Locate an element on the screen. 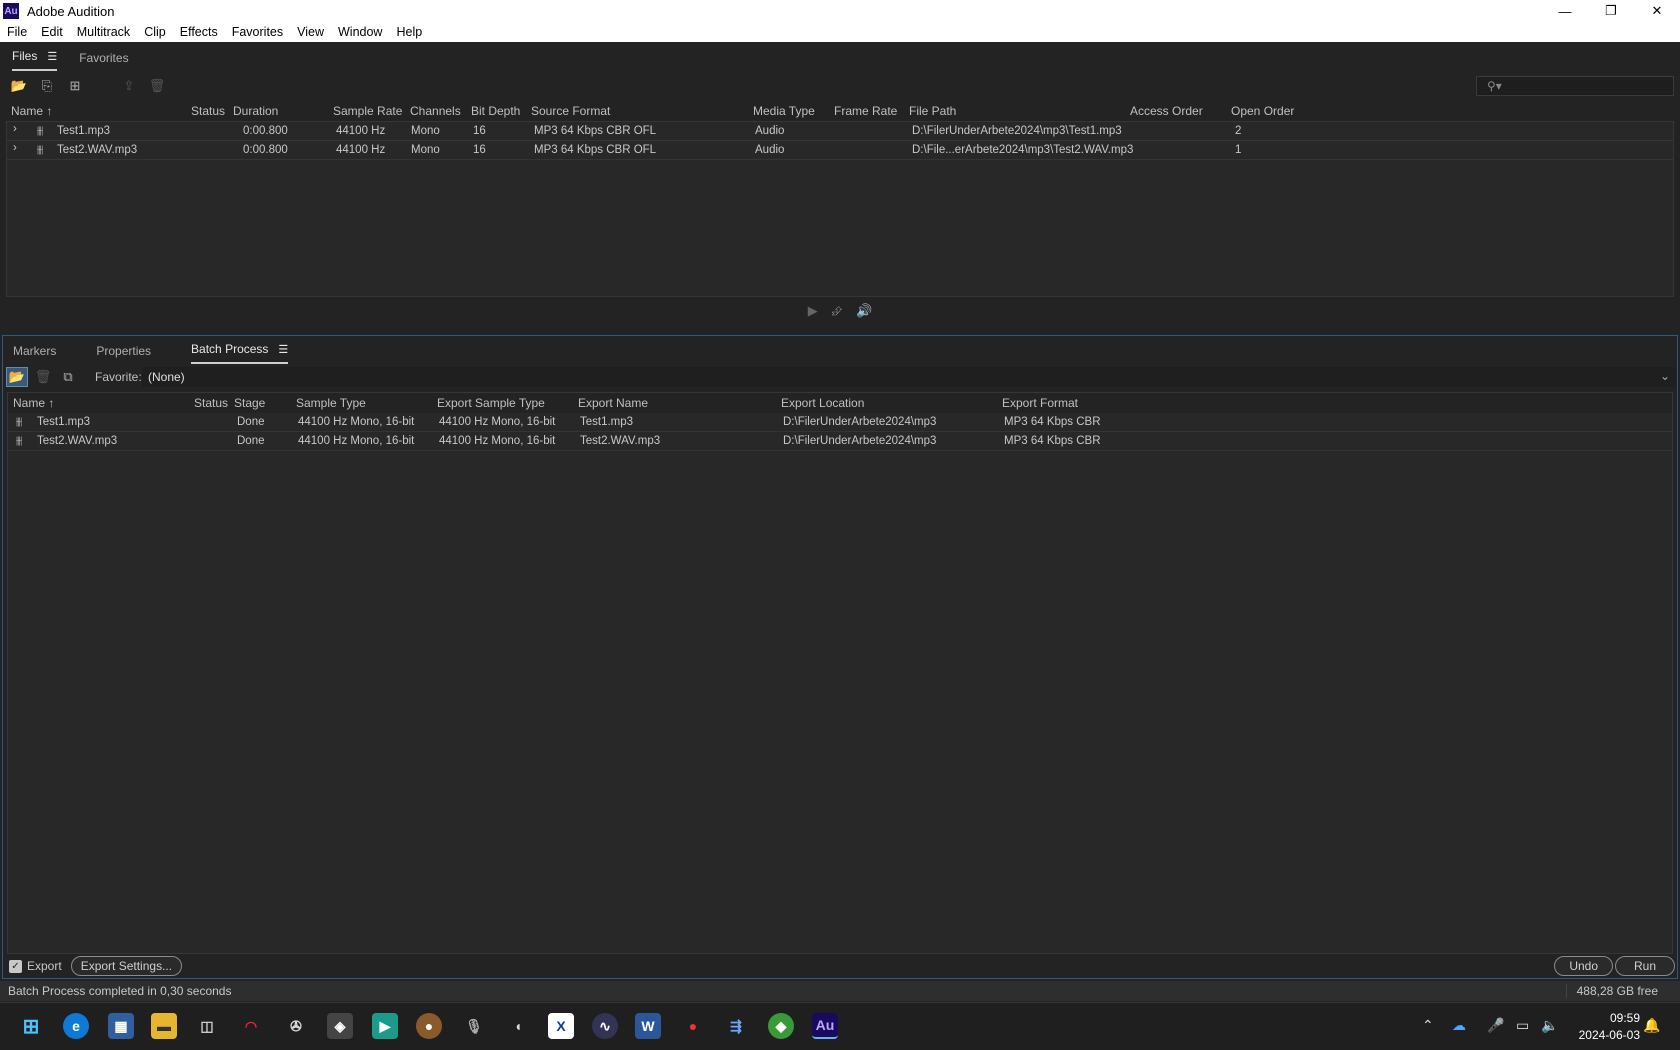  col-export-format: Export Format is located at coordinates (1040, 403).